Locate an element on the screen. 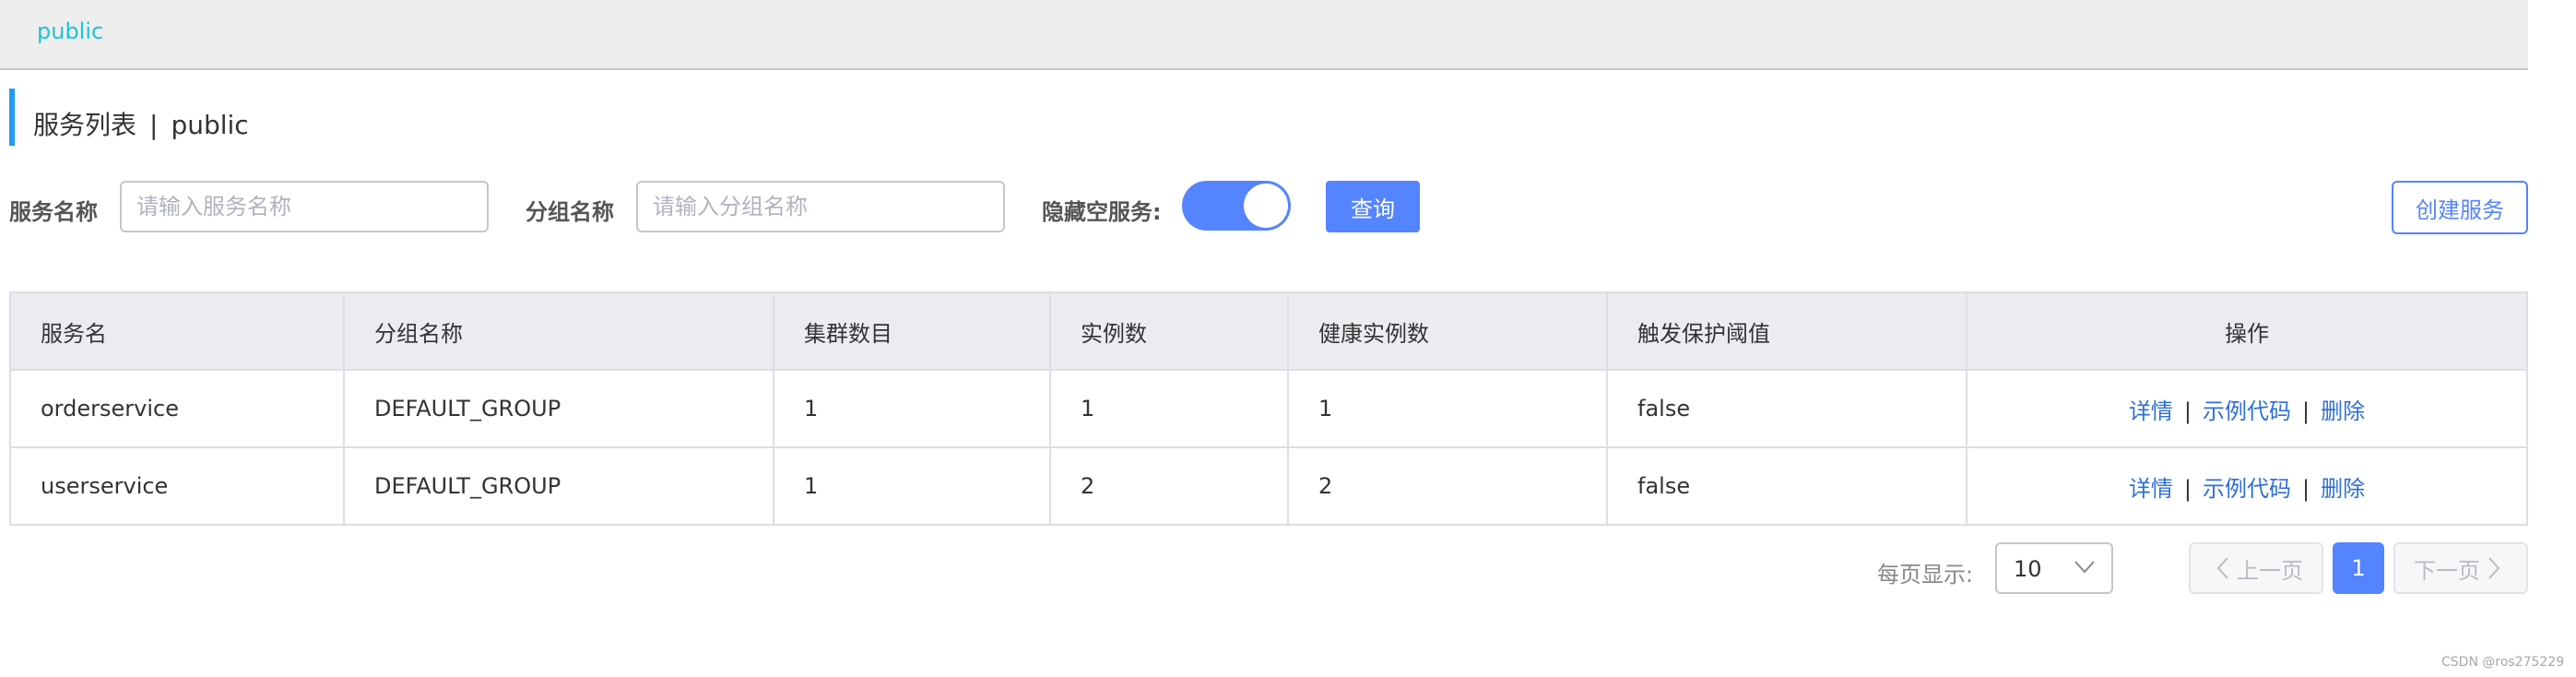 This screenshot has width=2576, height=677. toggle-knob is located at coordinates (1266, 206).